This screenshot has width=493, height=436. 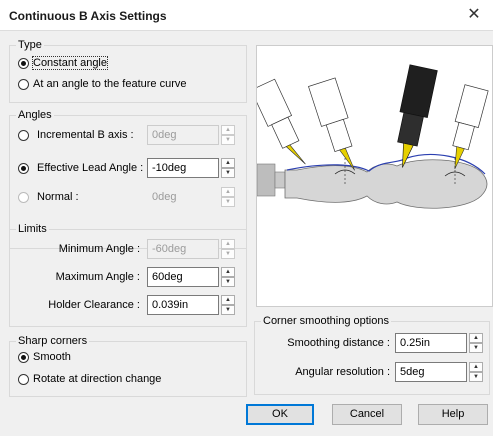 I want to click on angles-group-label: Angles, so click(x=35, y=115).